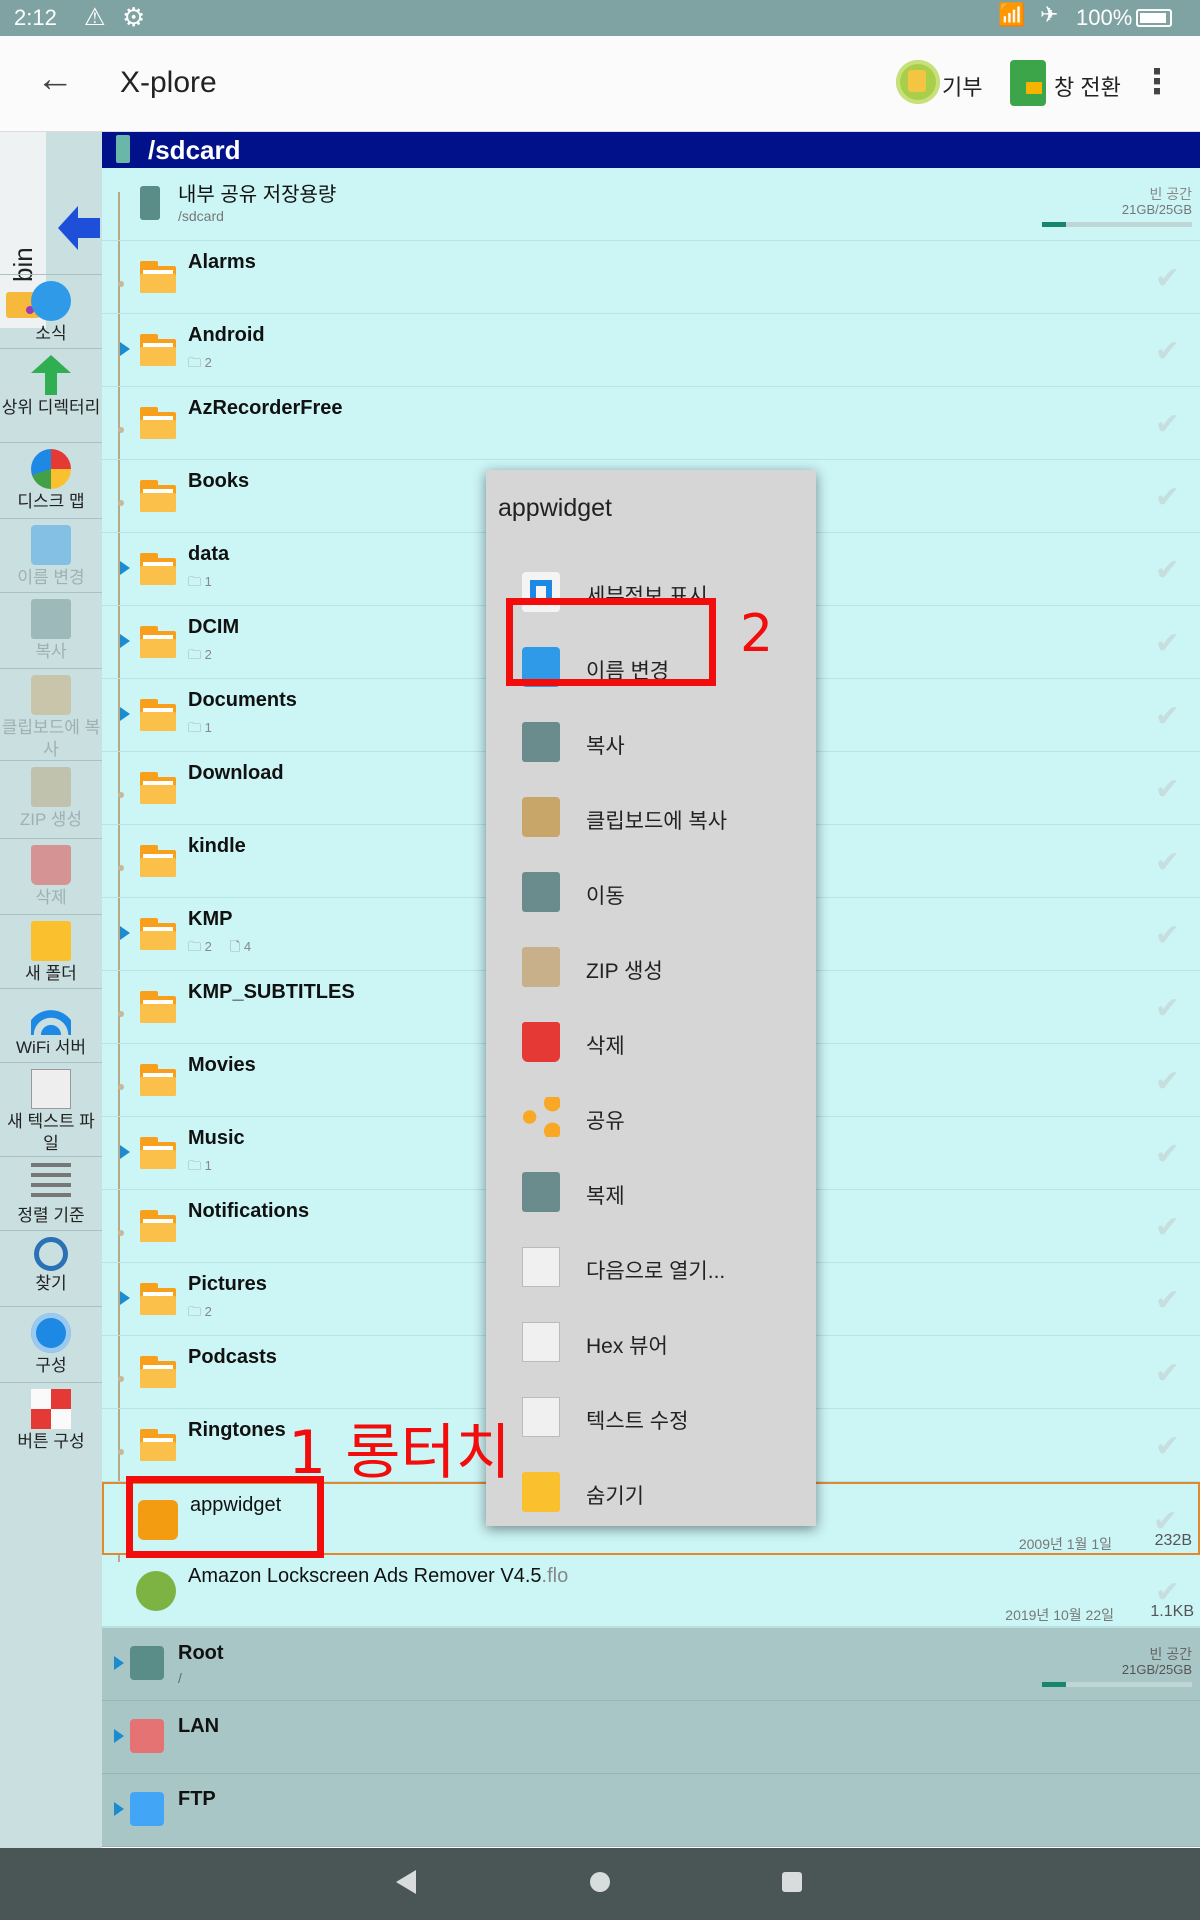 The image size is (1200, 1920). What do you see at coordinates (1087, 86) in the screenshot?
I see `switch-window-button: 창 전환` at bounding box center [1087, 86].